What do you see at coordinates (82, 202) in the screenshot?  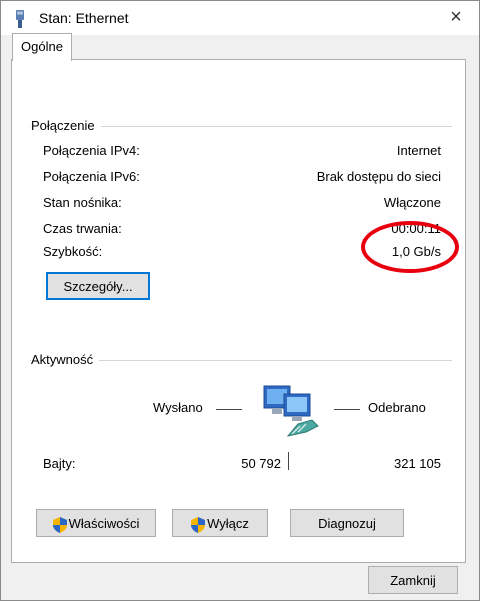 I see `media-state-label: Stan nośnika:` at bounding box center [82, 202].